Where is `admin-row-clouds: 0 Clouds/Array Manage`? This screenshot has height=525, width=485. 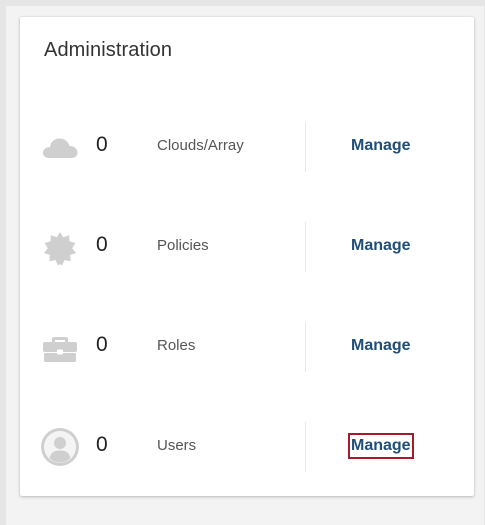
admin-row-clouds: 0 Clouds/Array Manage is located at coordinates (247, 147).